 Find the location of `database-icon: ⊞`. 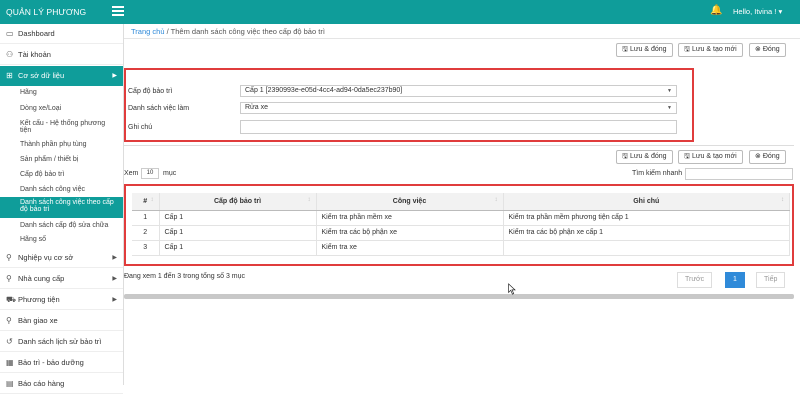

database-icon: ⊞ is located at coordinates (9, 75).